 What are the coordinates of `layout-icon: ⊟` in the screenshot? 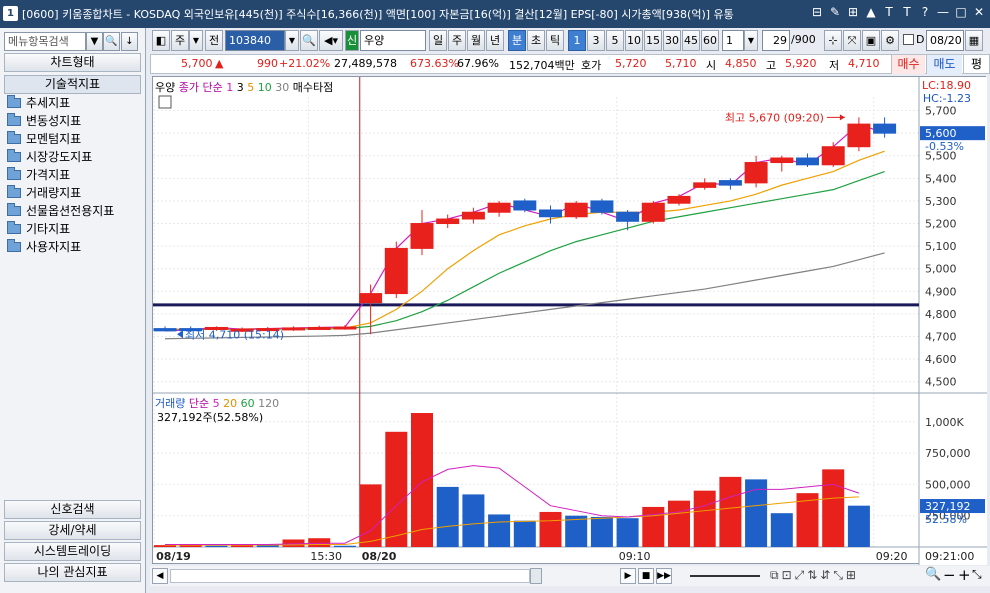 It's located at (817, 12).